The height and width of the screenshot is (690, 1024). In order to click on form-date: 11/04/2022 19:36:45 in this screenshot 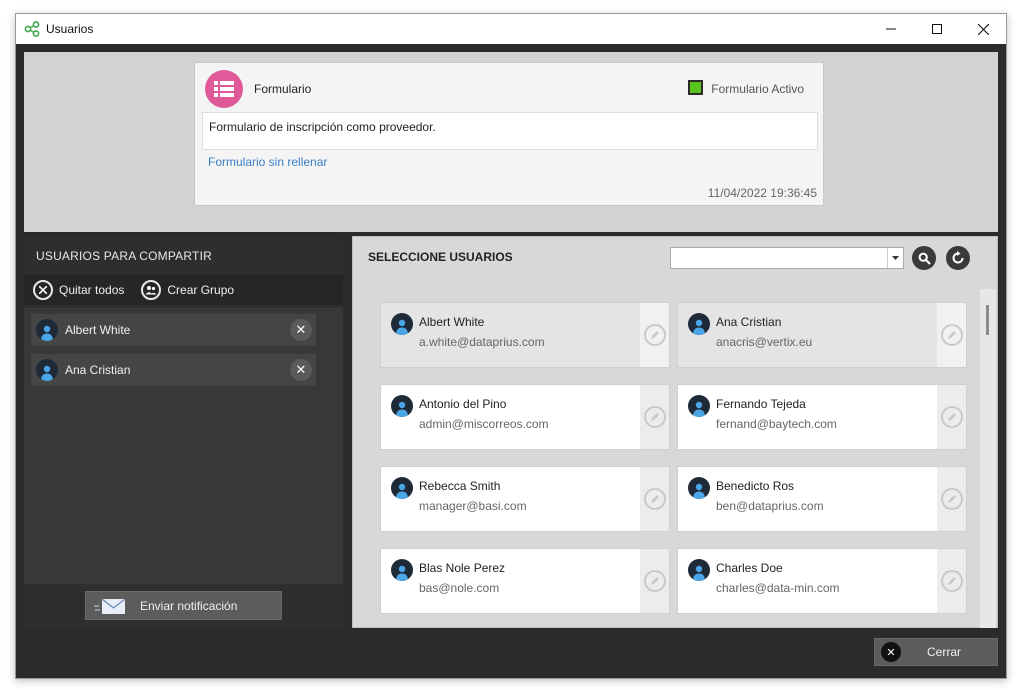, I will do `click(762, 193)`.